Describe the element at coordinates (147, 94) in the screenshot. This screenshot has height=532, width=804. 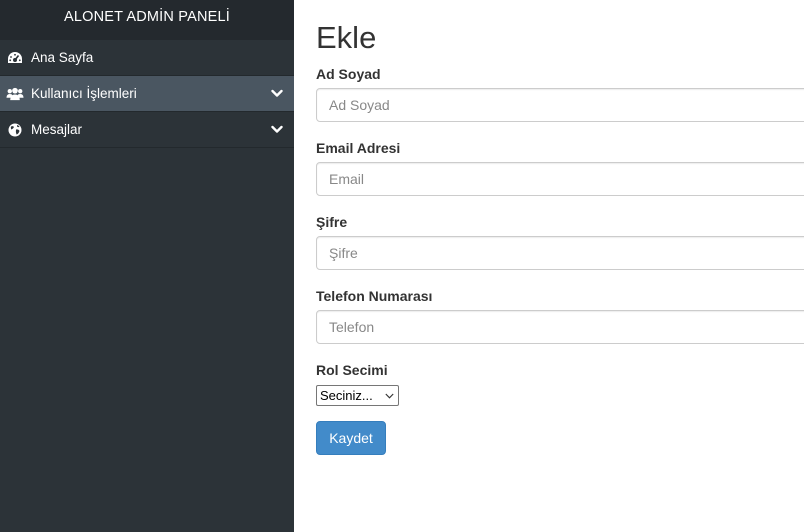
I see `sidebar-item-kullanici-islemleri: Kullanıcı İşlemleri` at that location.